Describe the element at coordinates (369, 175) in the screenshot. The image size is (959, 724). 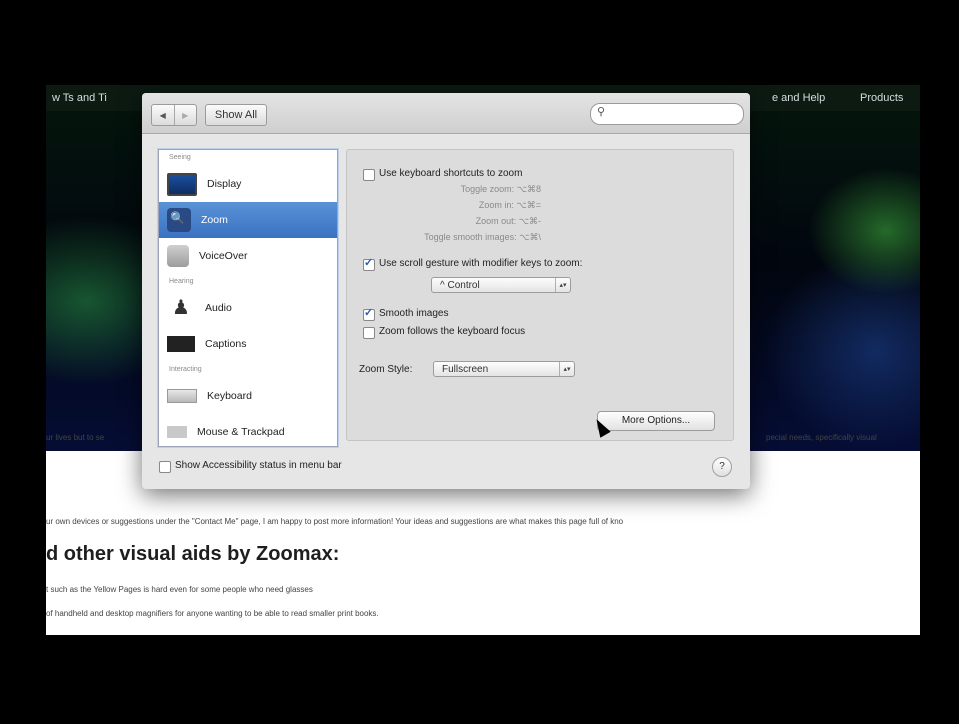
I see `keyboard-shortcuts-checkbox` at that location.